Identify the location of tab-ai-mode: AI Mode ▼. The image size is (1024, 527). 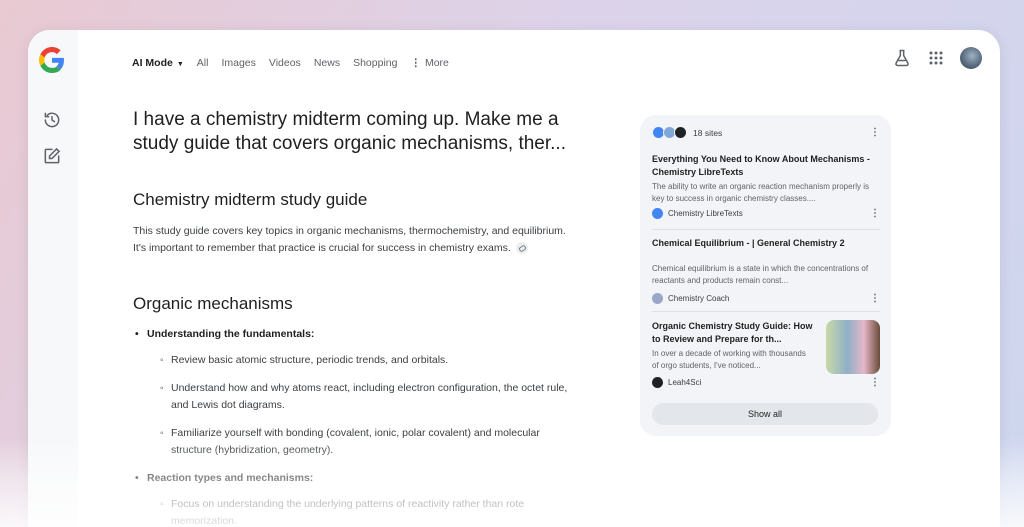
(158, 63).